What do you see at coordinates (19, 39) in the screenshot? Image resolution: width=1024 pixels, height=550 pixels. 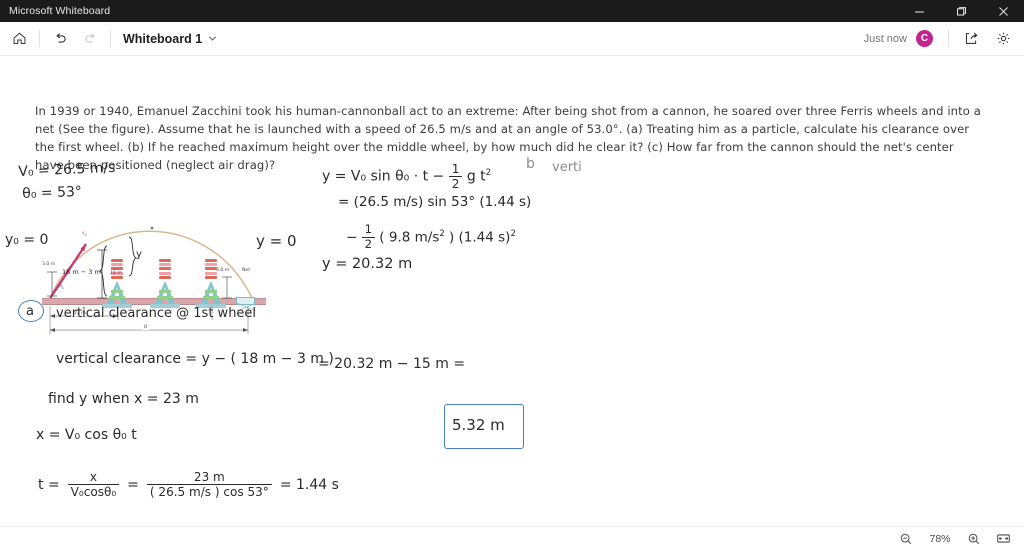 I see `home-icon` at bounding box center [19, 39].